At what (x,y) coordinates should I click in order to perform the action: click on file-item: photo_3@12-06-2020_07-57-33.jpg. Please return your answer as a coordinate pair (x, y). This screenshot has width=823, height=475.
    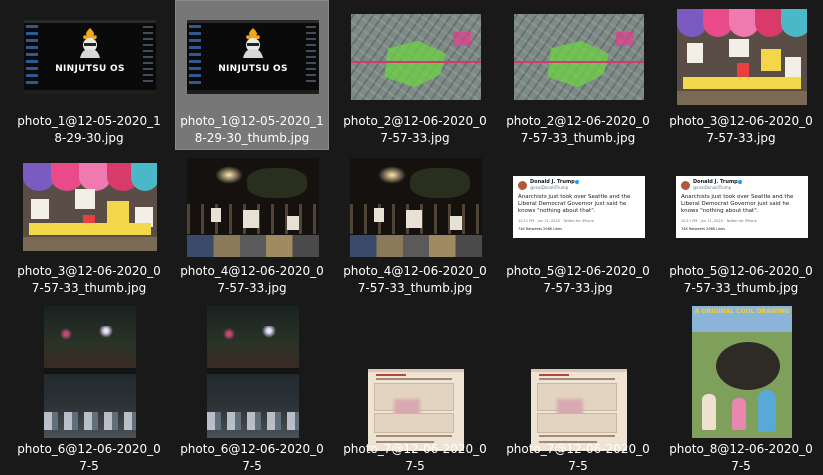
    Looking at the image, I should click on (741, 75).